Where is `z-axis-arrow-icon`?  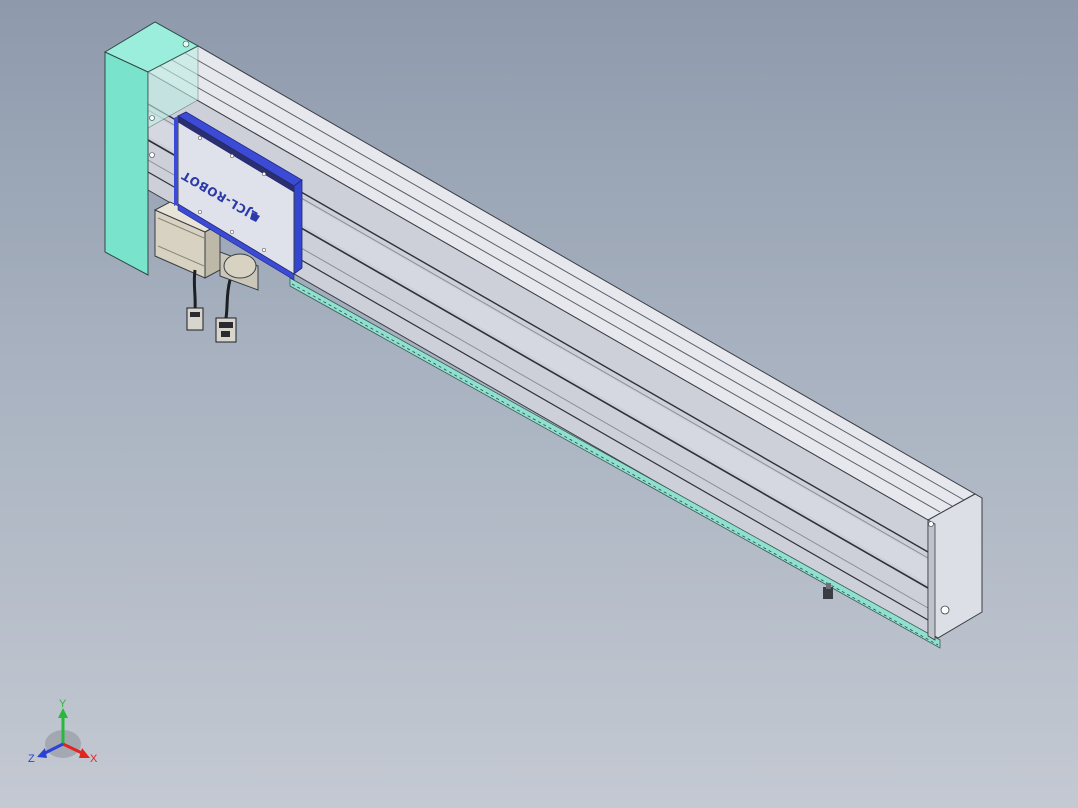 z-axis-arrow-icon is located at coordinates (42, 753).